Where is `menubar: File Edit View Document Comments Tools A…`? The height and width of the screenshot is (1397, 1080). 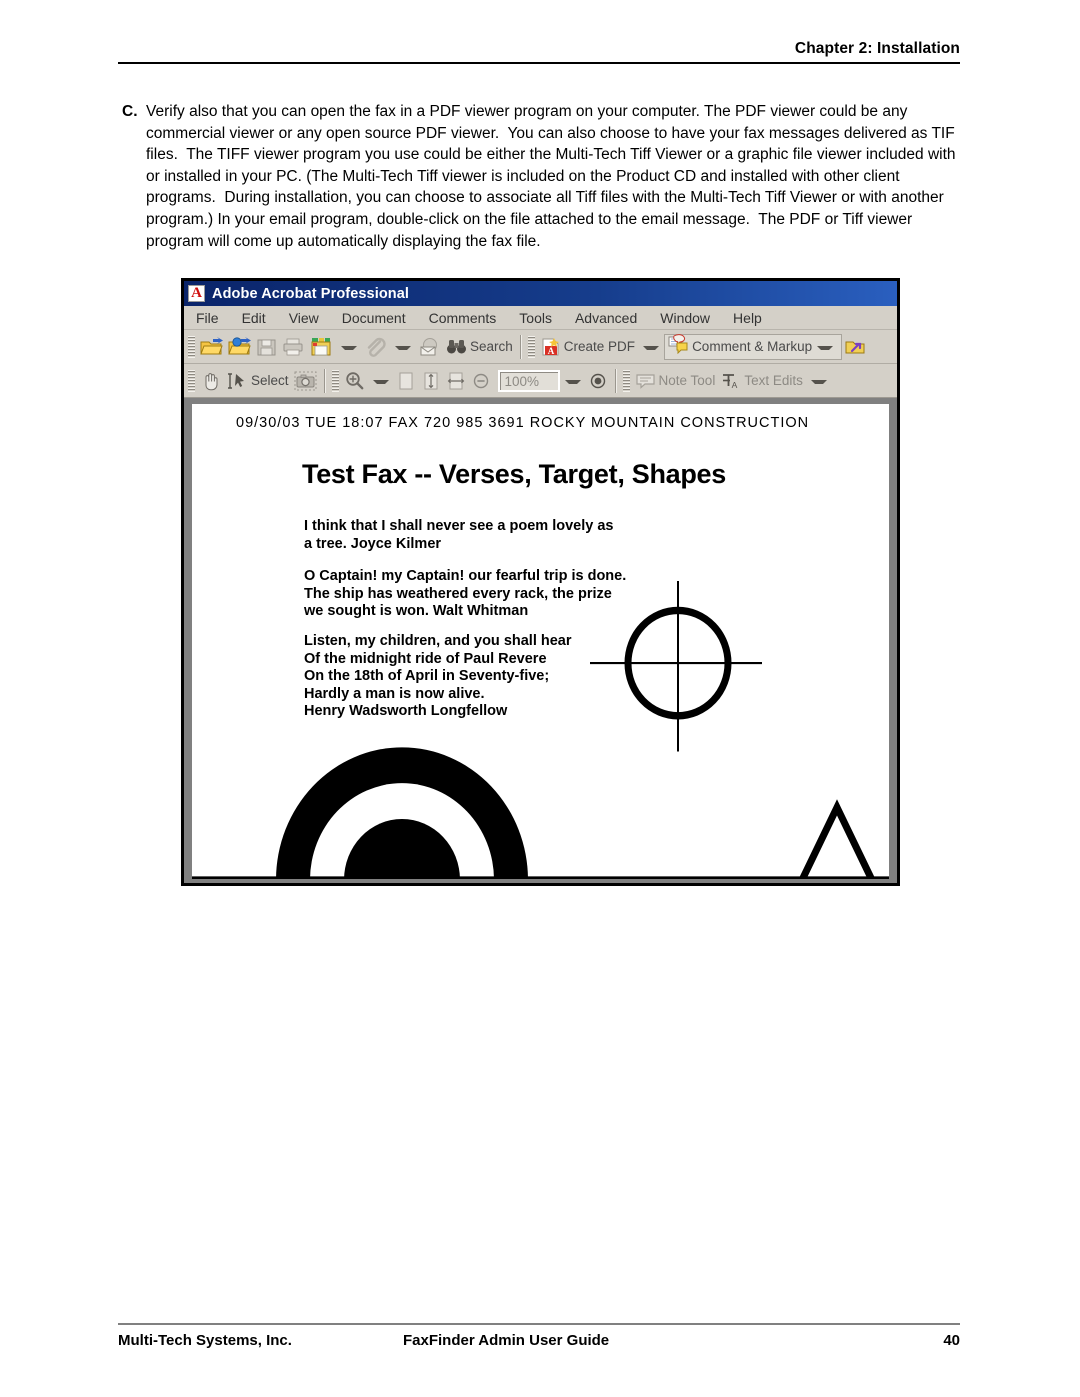
menubar: File Edit View Document Comments Tools A… is located at coordinates (540, 318).